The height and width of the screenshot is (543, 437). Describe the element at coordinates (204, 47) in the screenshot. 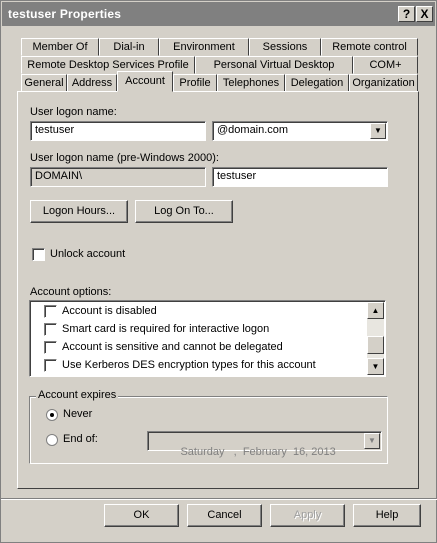

I see `tab-environment: Environment` at that location.